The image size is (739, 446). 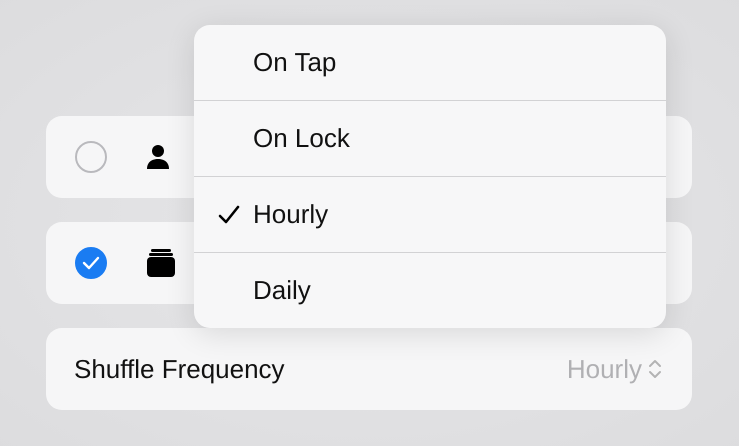 I want to click on menu-item: Daily, so click(x=430, y=290).